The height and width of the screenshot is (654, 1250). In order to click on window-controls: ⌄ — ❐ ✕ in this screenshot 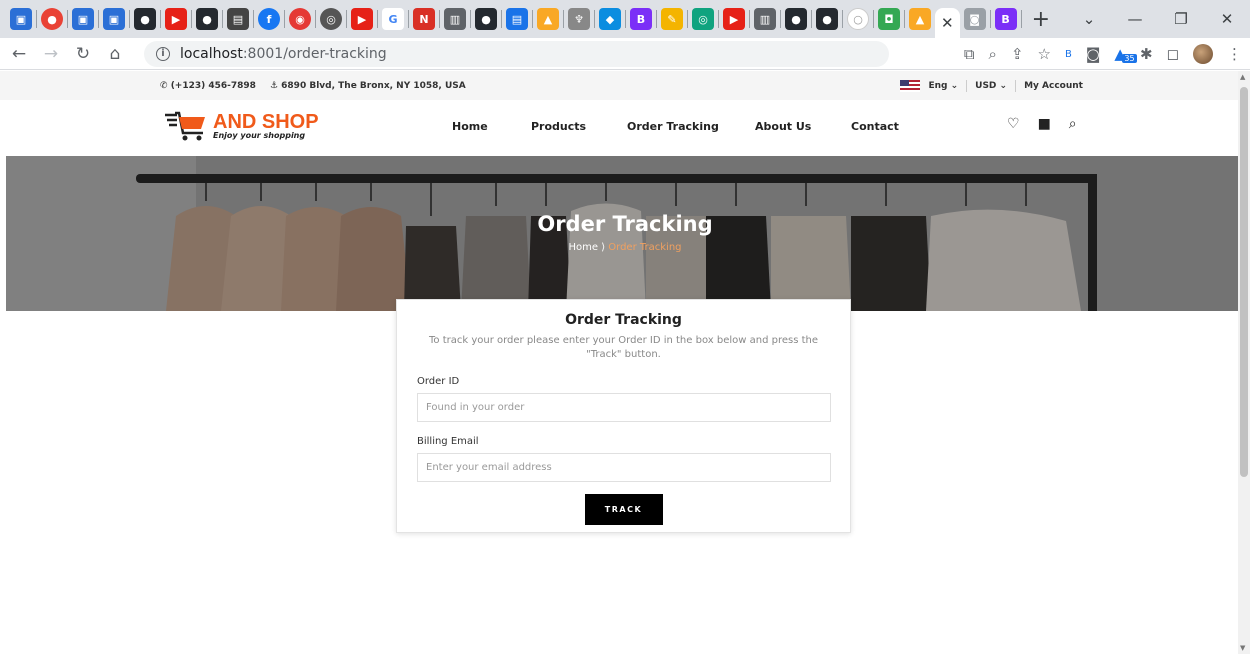, I will do `click(1158, 19)`.